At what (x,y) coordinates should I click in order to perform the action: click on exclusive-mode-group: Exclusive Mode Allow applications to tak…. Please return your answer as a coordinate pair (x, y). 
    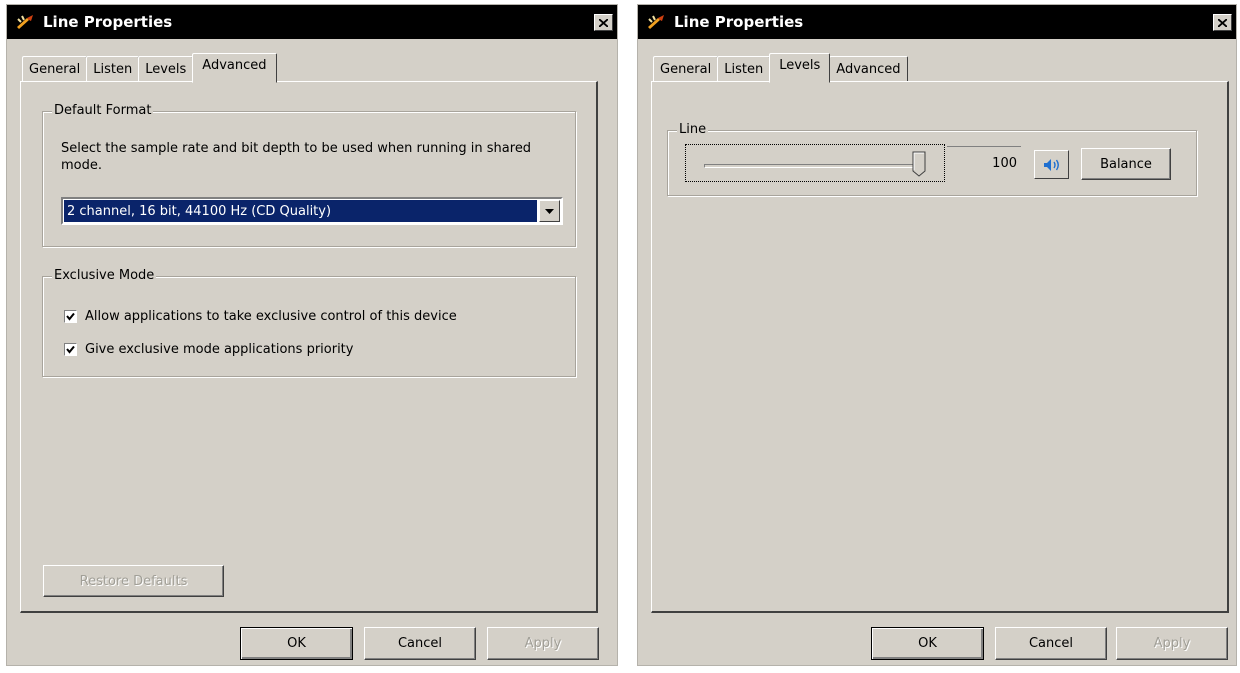
    Looking at the image, I should click on (309, 322).